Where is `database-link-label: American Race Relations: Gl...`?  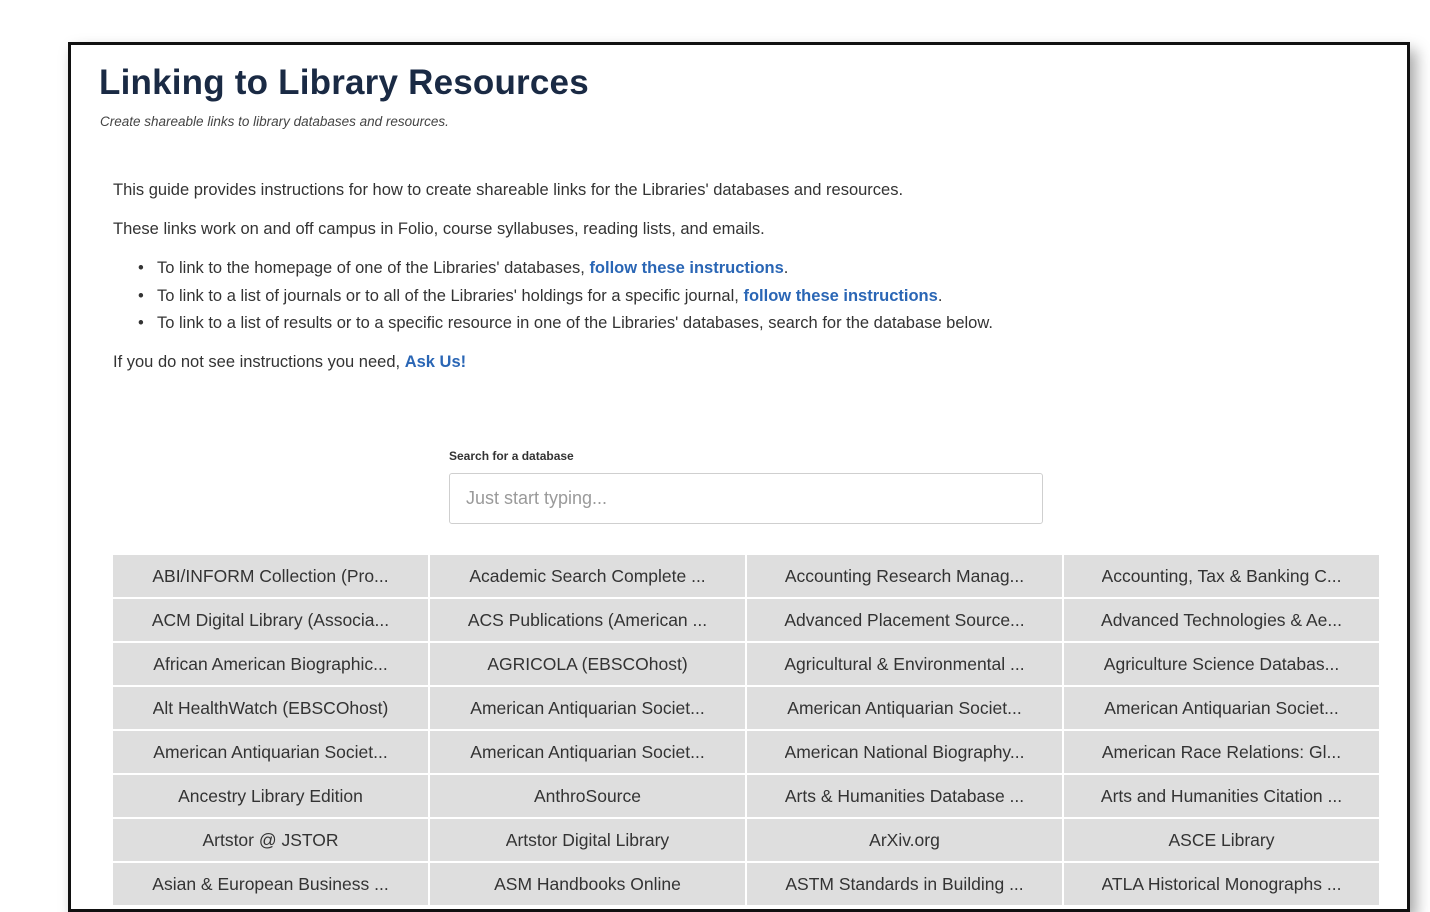
database-link-label: American Race Relations: Gl... is located at coordinates (1221, 751).